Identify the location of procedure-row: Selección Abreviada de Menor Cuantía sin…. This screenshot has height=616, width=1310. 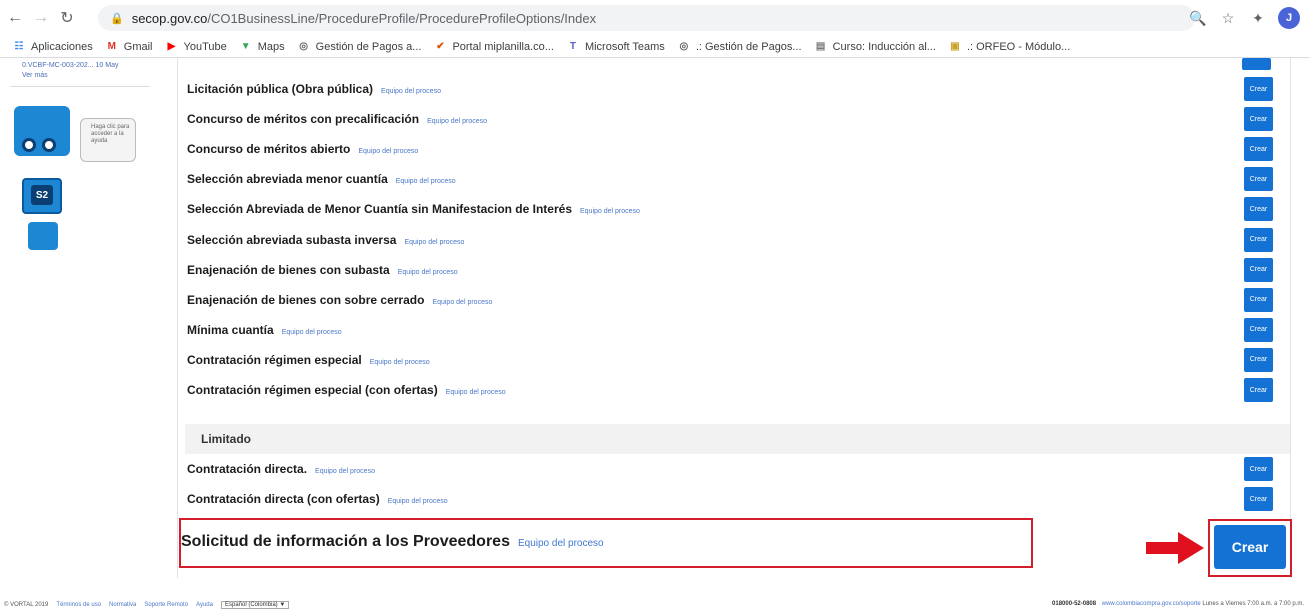
(735, 209).